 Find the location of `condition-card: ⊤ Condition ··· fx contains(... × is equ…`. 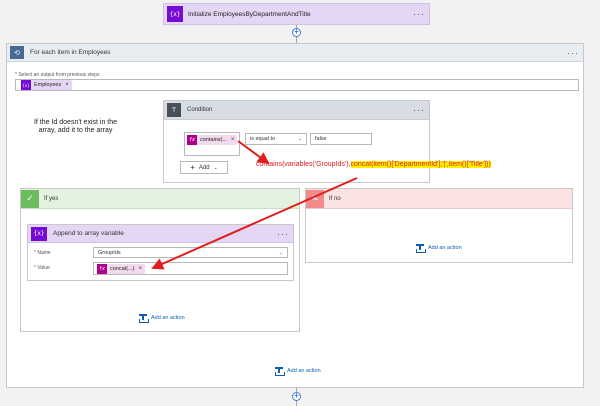

condition-card: ⊤ Condition ··· fx contains(... × is equ… is located at coordinates (296, 141).